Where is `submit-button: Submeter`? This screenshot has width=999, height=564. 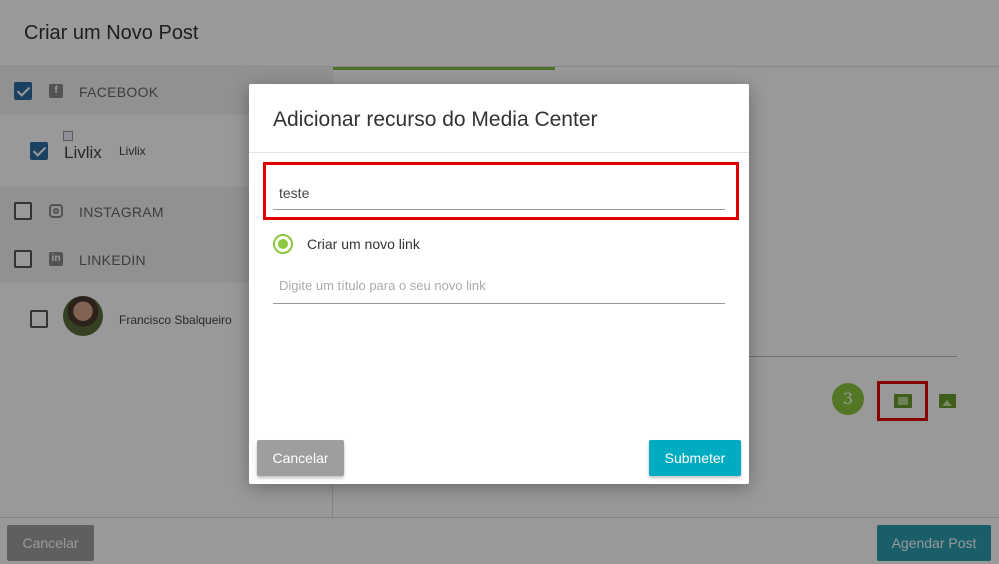
submit-button: Submeter is located at coordinates (695, 458).